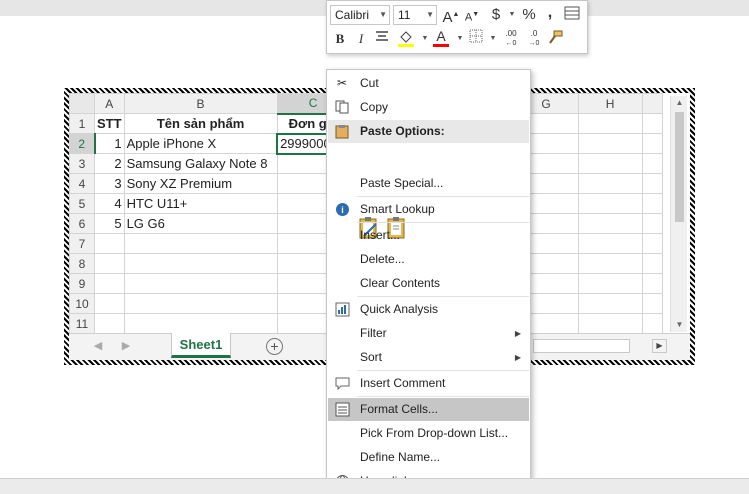  Describe the element at coordinates (82, 183) in the screenshot. I see `row-header-4: 4` at that location.